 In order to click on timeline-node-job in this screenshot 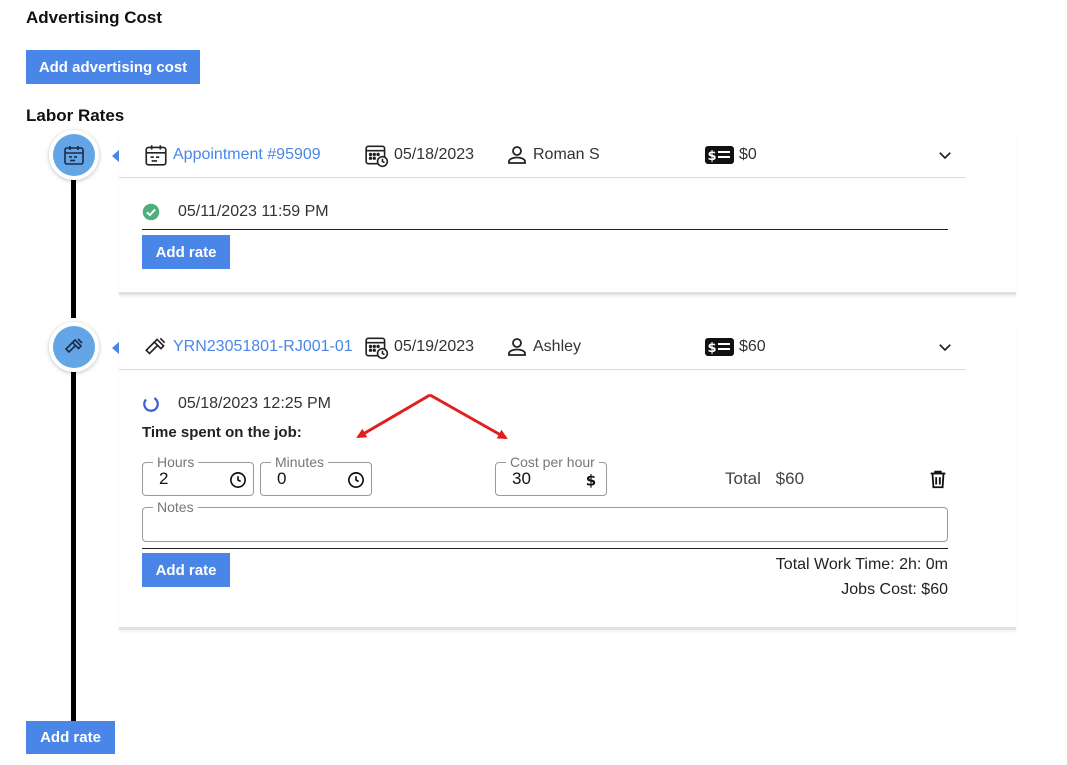, I will do `click(74, 347)`.